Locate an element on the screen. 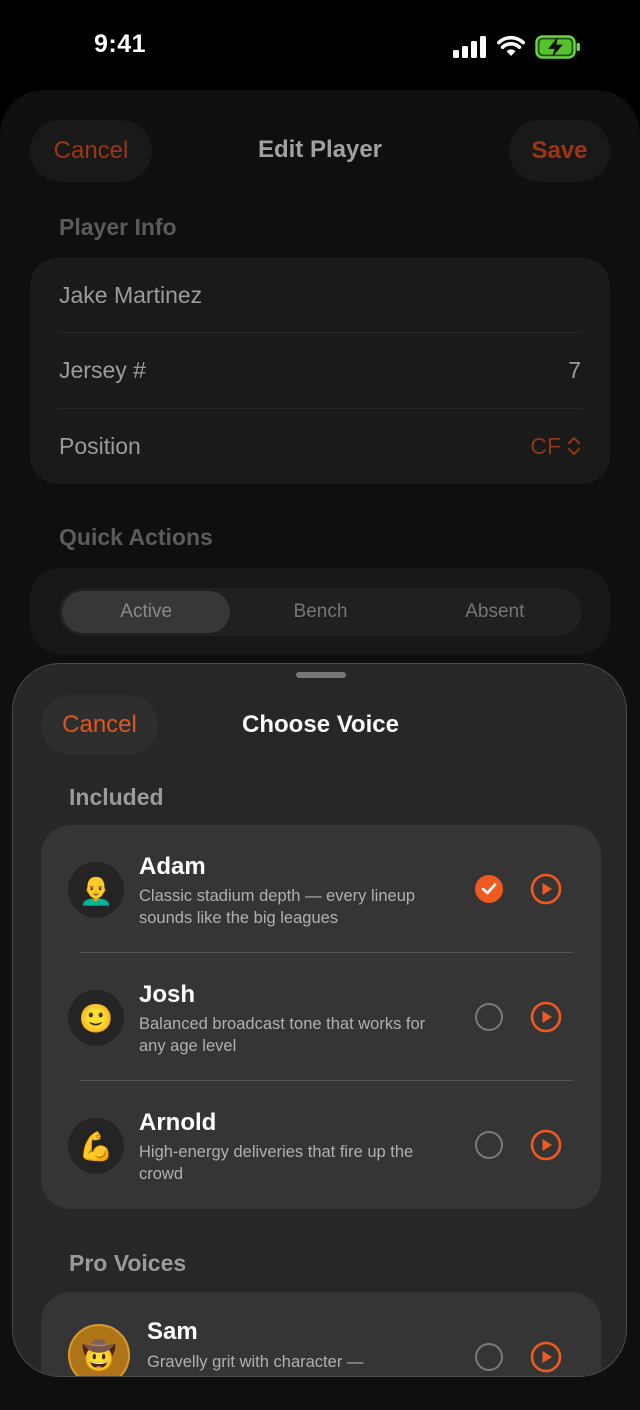 This screenshot has width=640, height=1410. segment-absent: Absent is located at coordinates (495, 612).